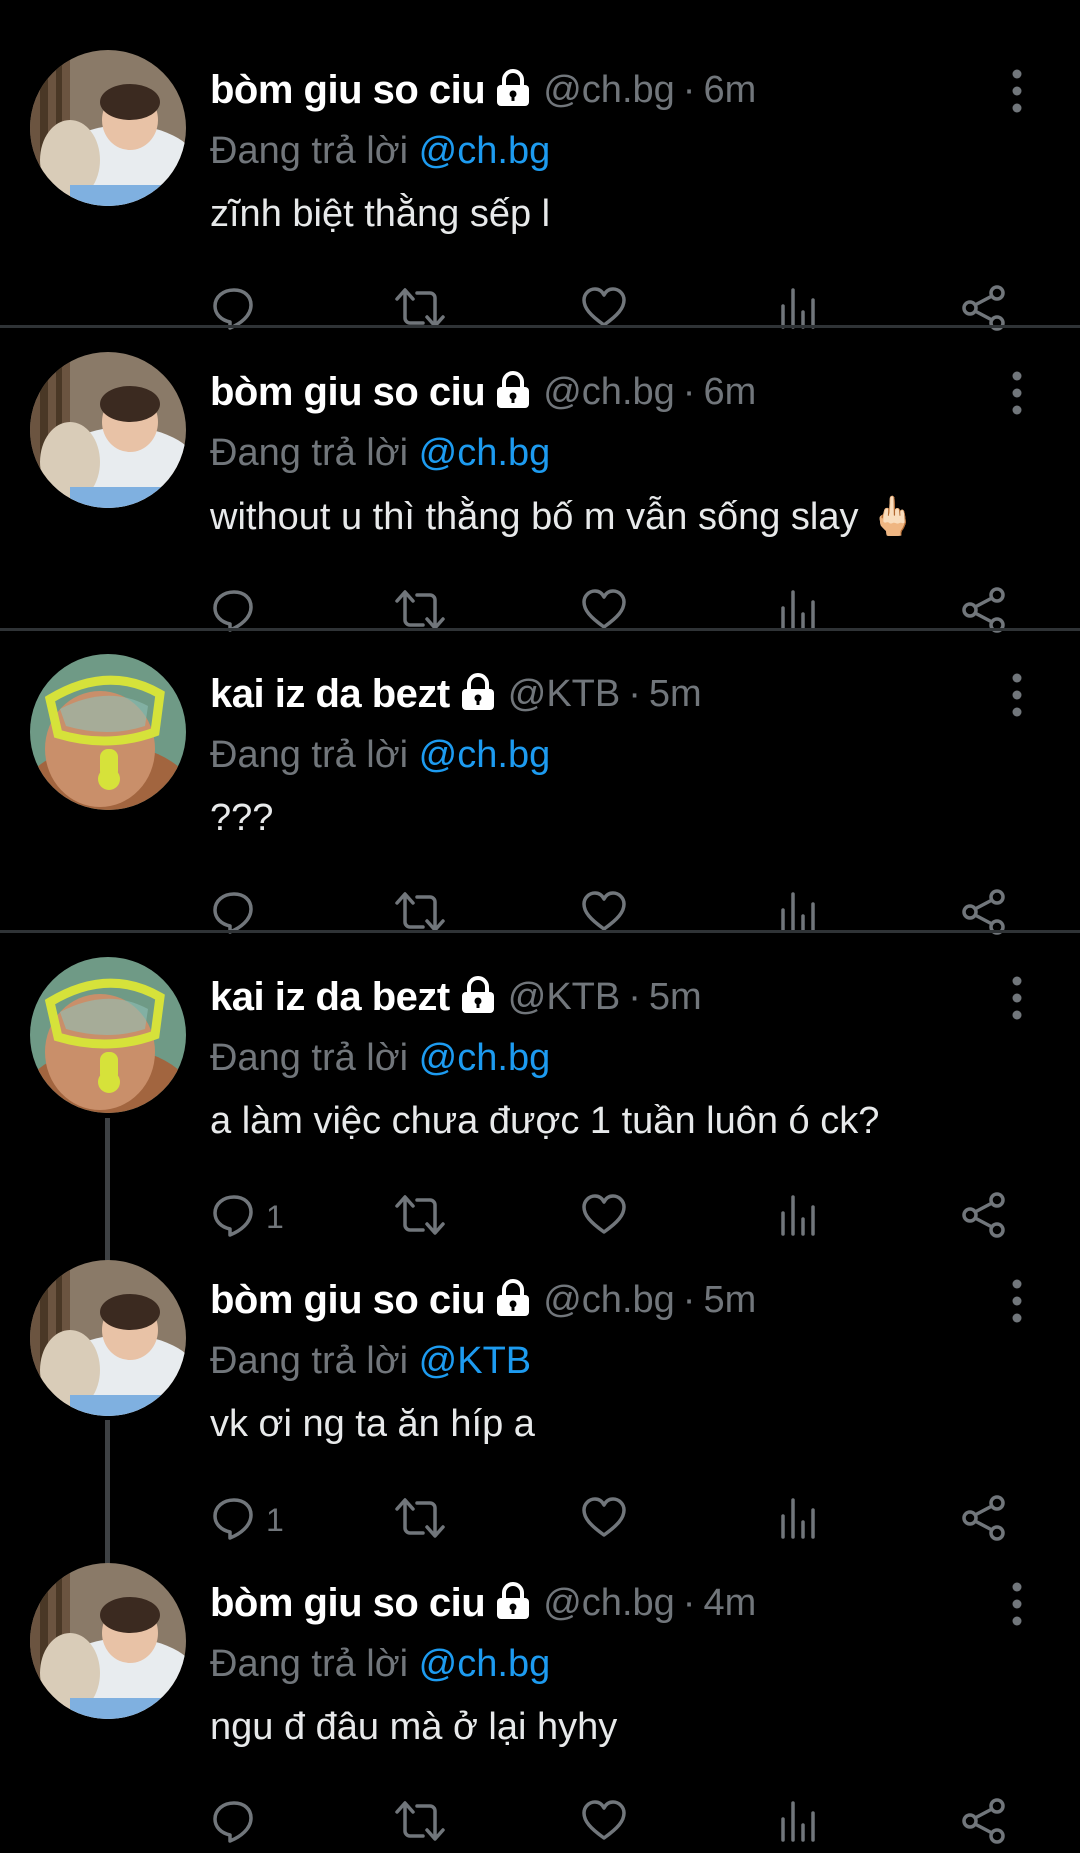 The height and width of the screenshot is (1853, 1080). What do you see at coordinates (545, 1121) in the screenshot?
I see `tweet-text: a làm việc chưa được 1 tuần luôn ó ck?` at bounding box center [545, 1121].